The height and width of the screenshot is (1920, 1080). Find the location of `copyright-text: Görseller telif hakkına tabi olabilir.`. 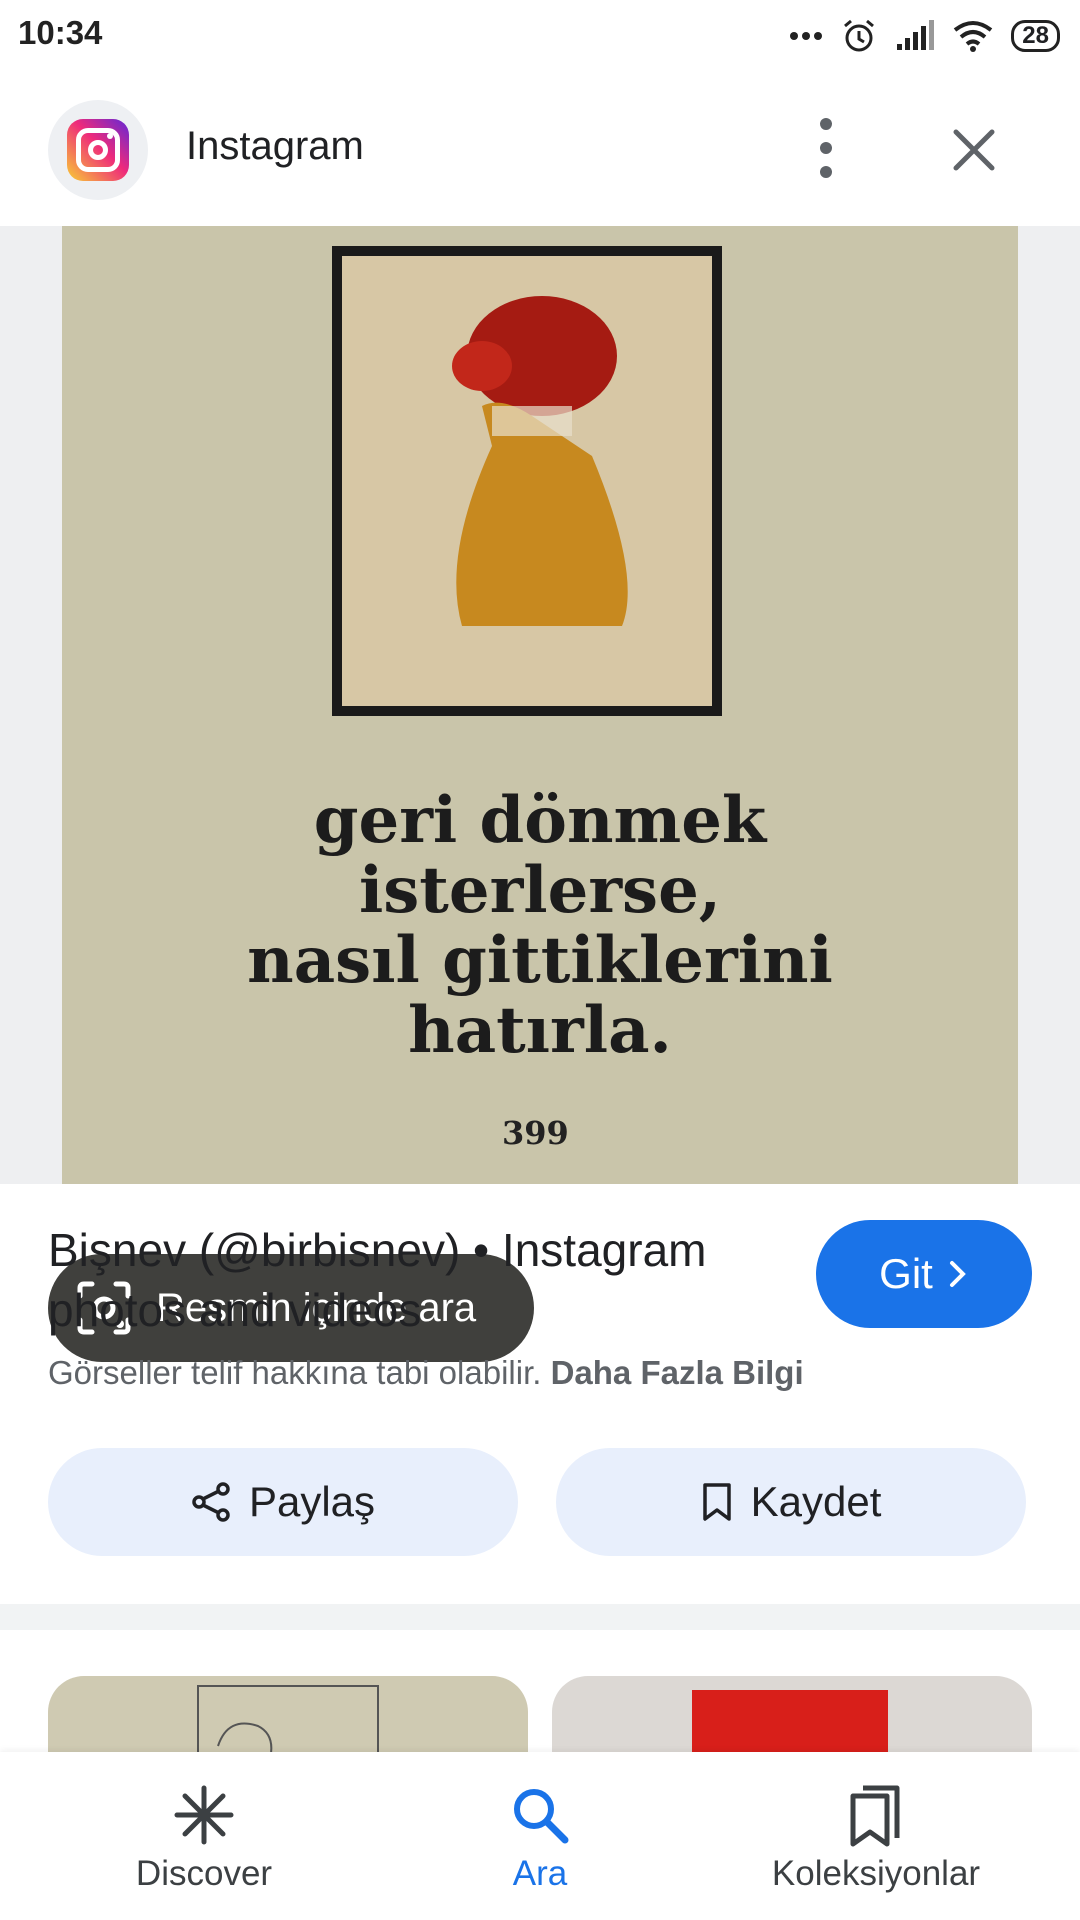

copyright-text: Görseller telif hakkına tabi olabilir. is located at coordinates (295, 1372).